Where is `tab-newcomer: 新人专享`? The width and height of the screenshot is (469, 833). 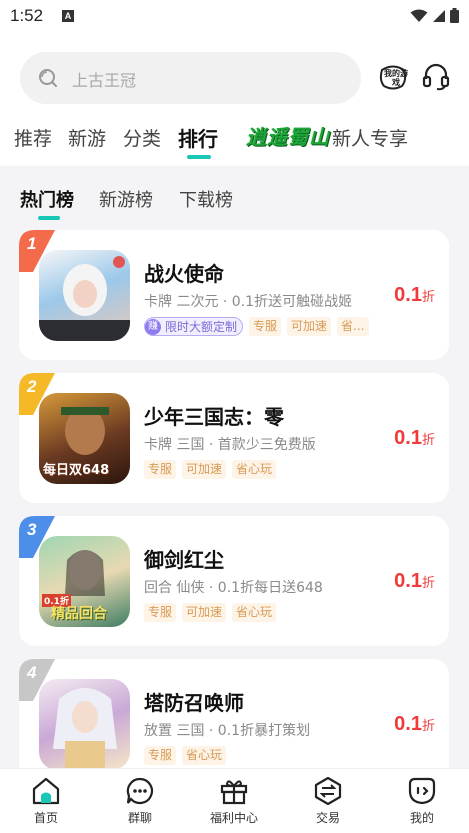
tab-newcomer: 新人专享 is located at coordinates (370, 137).